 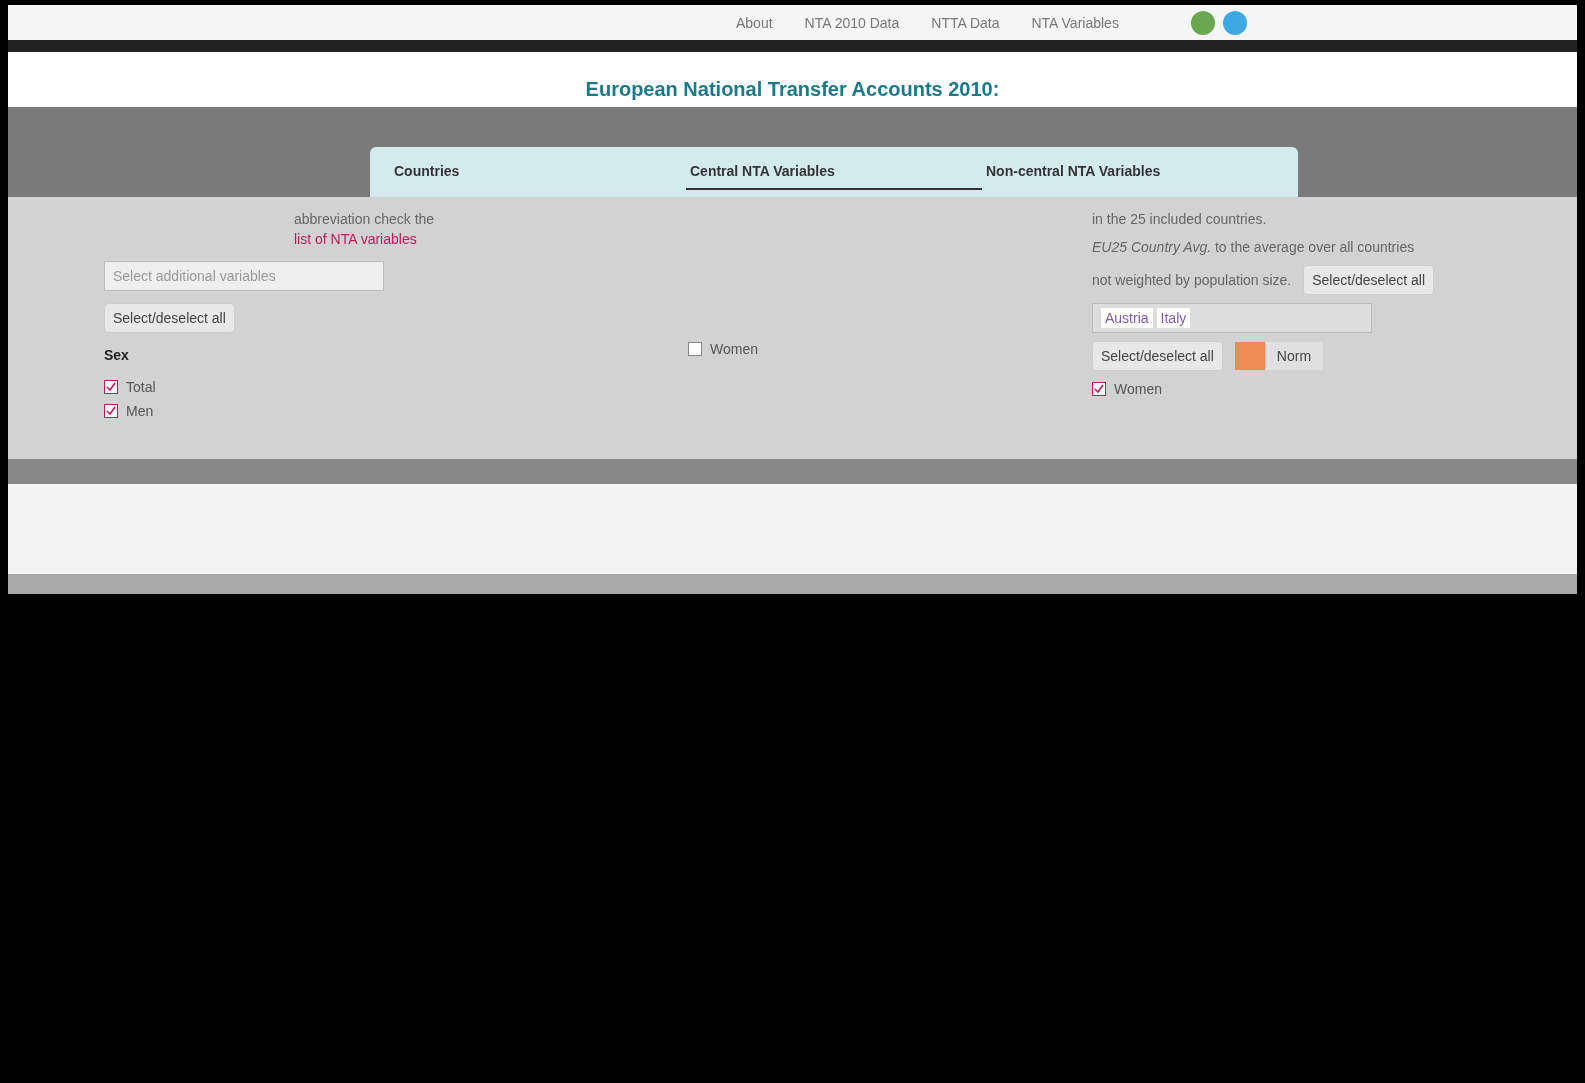 What do you see at coordinates (355, 239) in the screenshot?
I see `variables-link: list of NTA variables` at bounding box center [355, 239].